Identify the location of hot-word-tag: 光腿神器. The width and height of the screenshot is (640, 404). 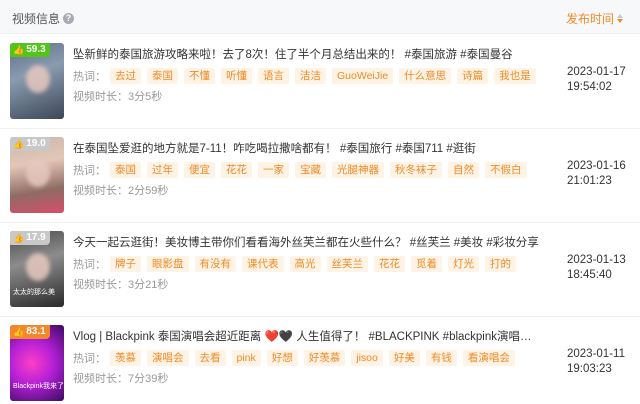
(358, 169).